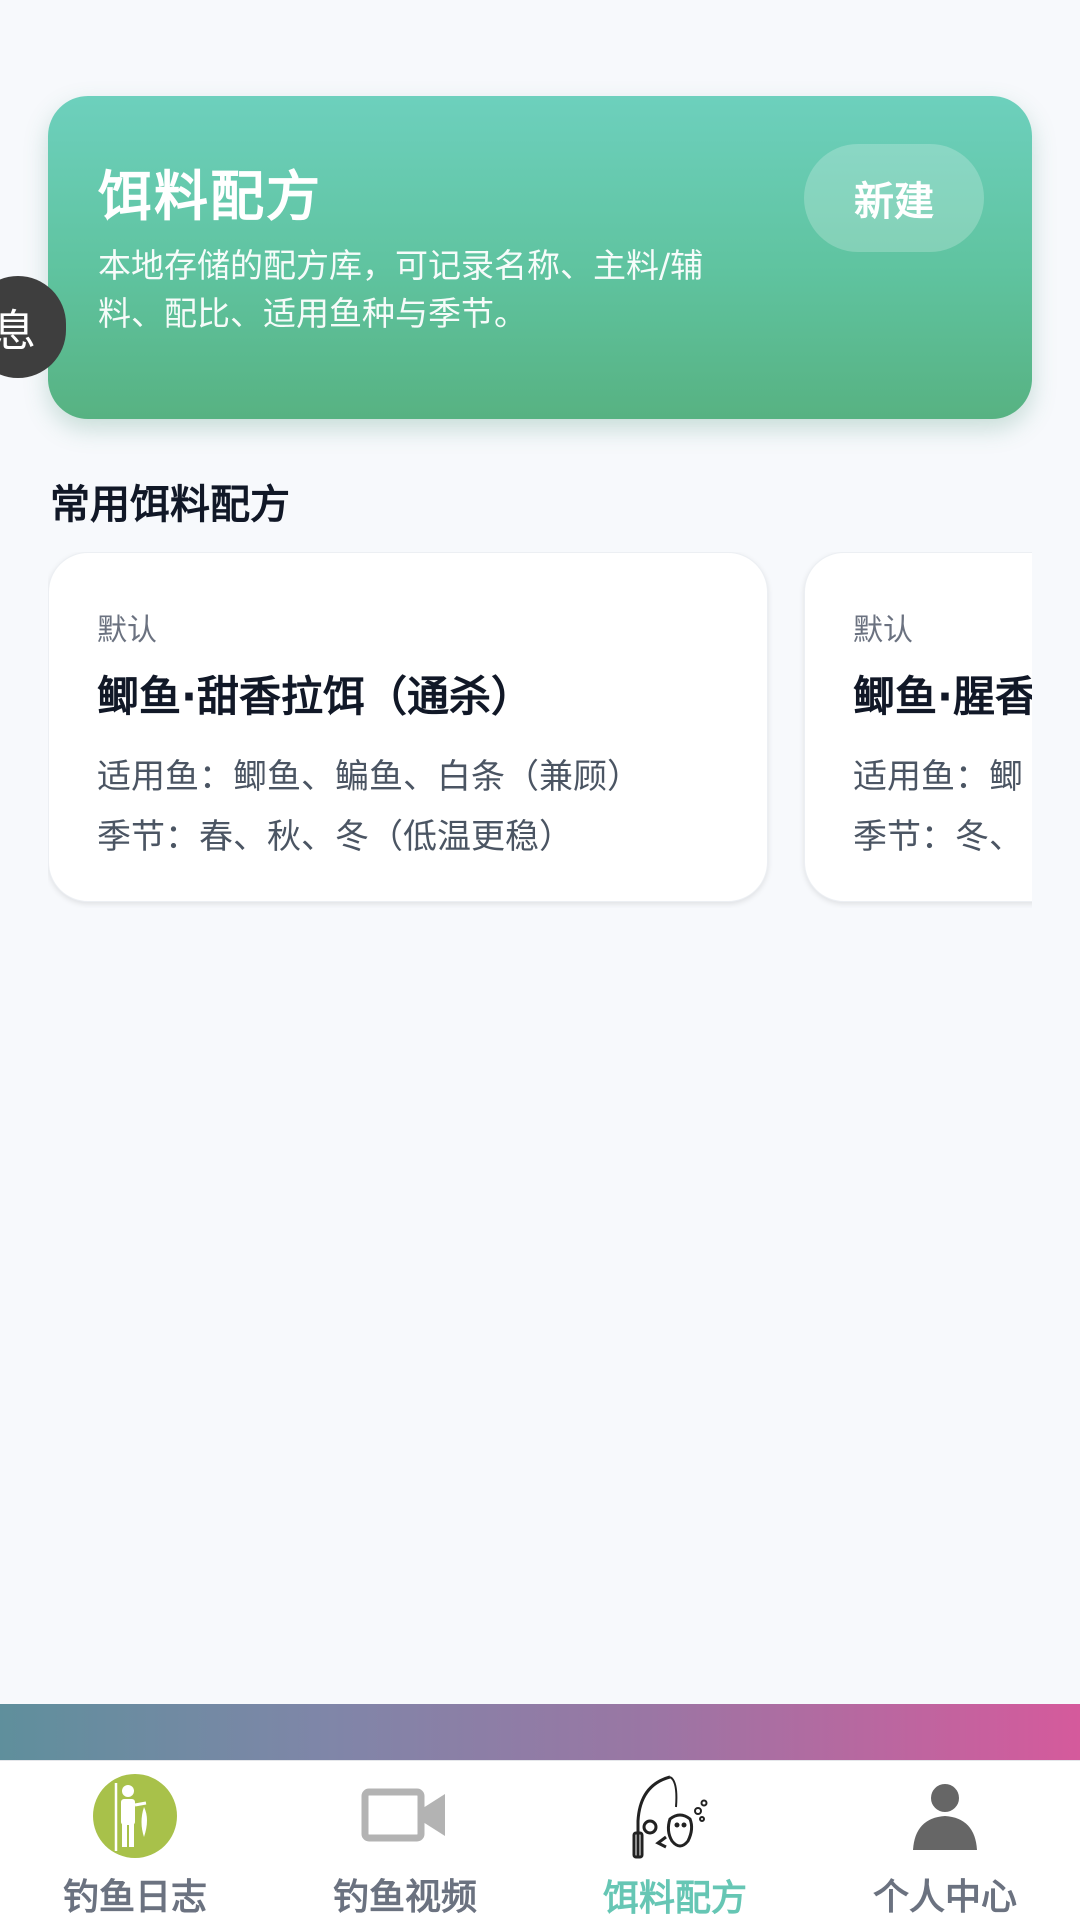  I want to click on recipe-name: 鲫鱼·甜香拉饵（通杀）, so click(315, 696).